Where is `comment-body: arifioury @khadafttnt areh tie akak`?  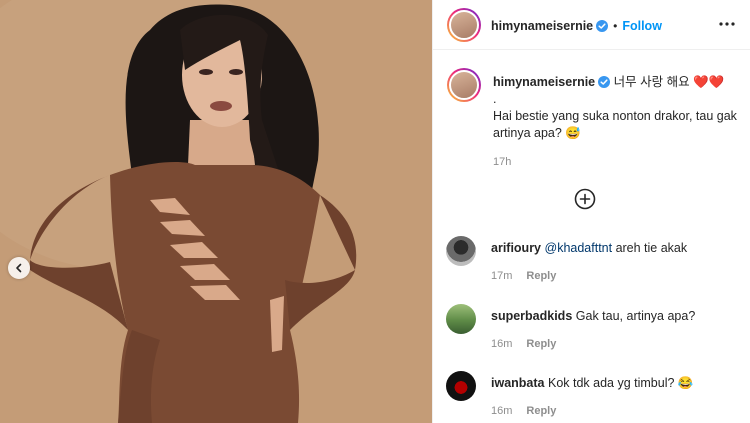
comment-body: arifioury @khadafttnt areh tie akak is located at coordinates (616, 248).